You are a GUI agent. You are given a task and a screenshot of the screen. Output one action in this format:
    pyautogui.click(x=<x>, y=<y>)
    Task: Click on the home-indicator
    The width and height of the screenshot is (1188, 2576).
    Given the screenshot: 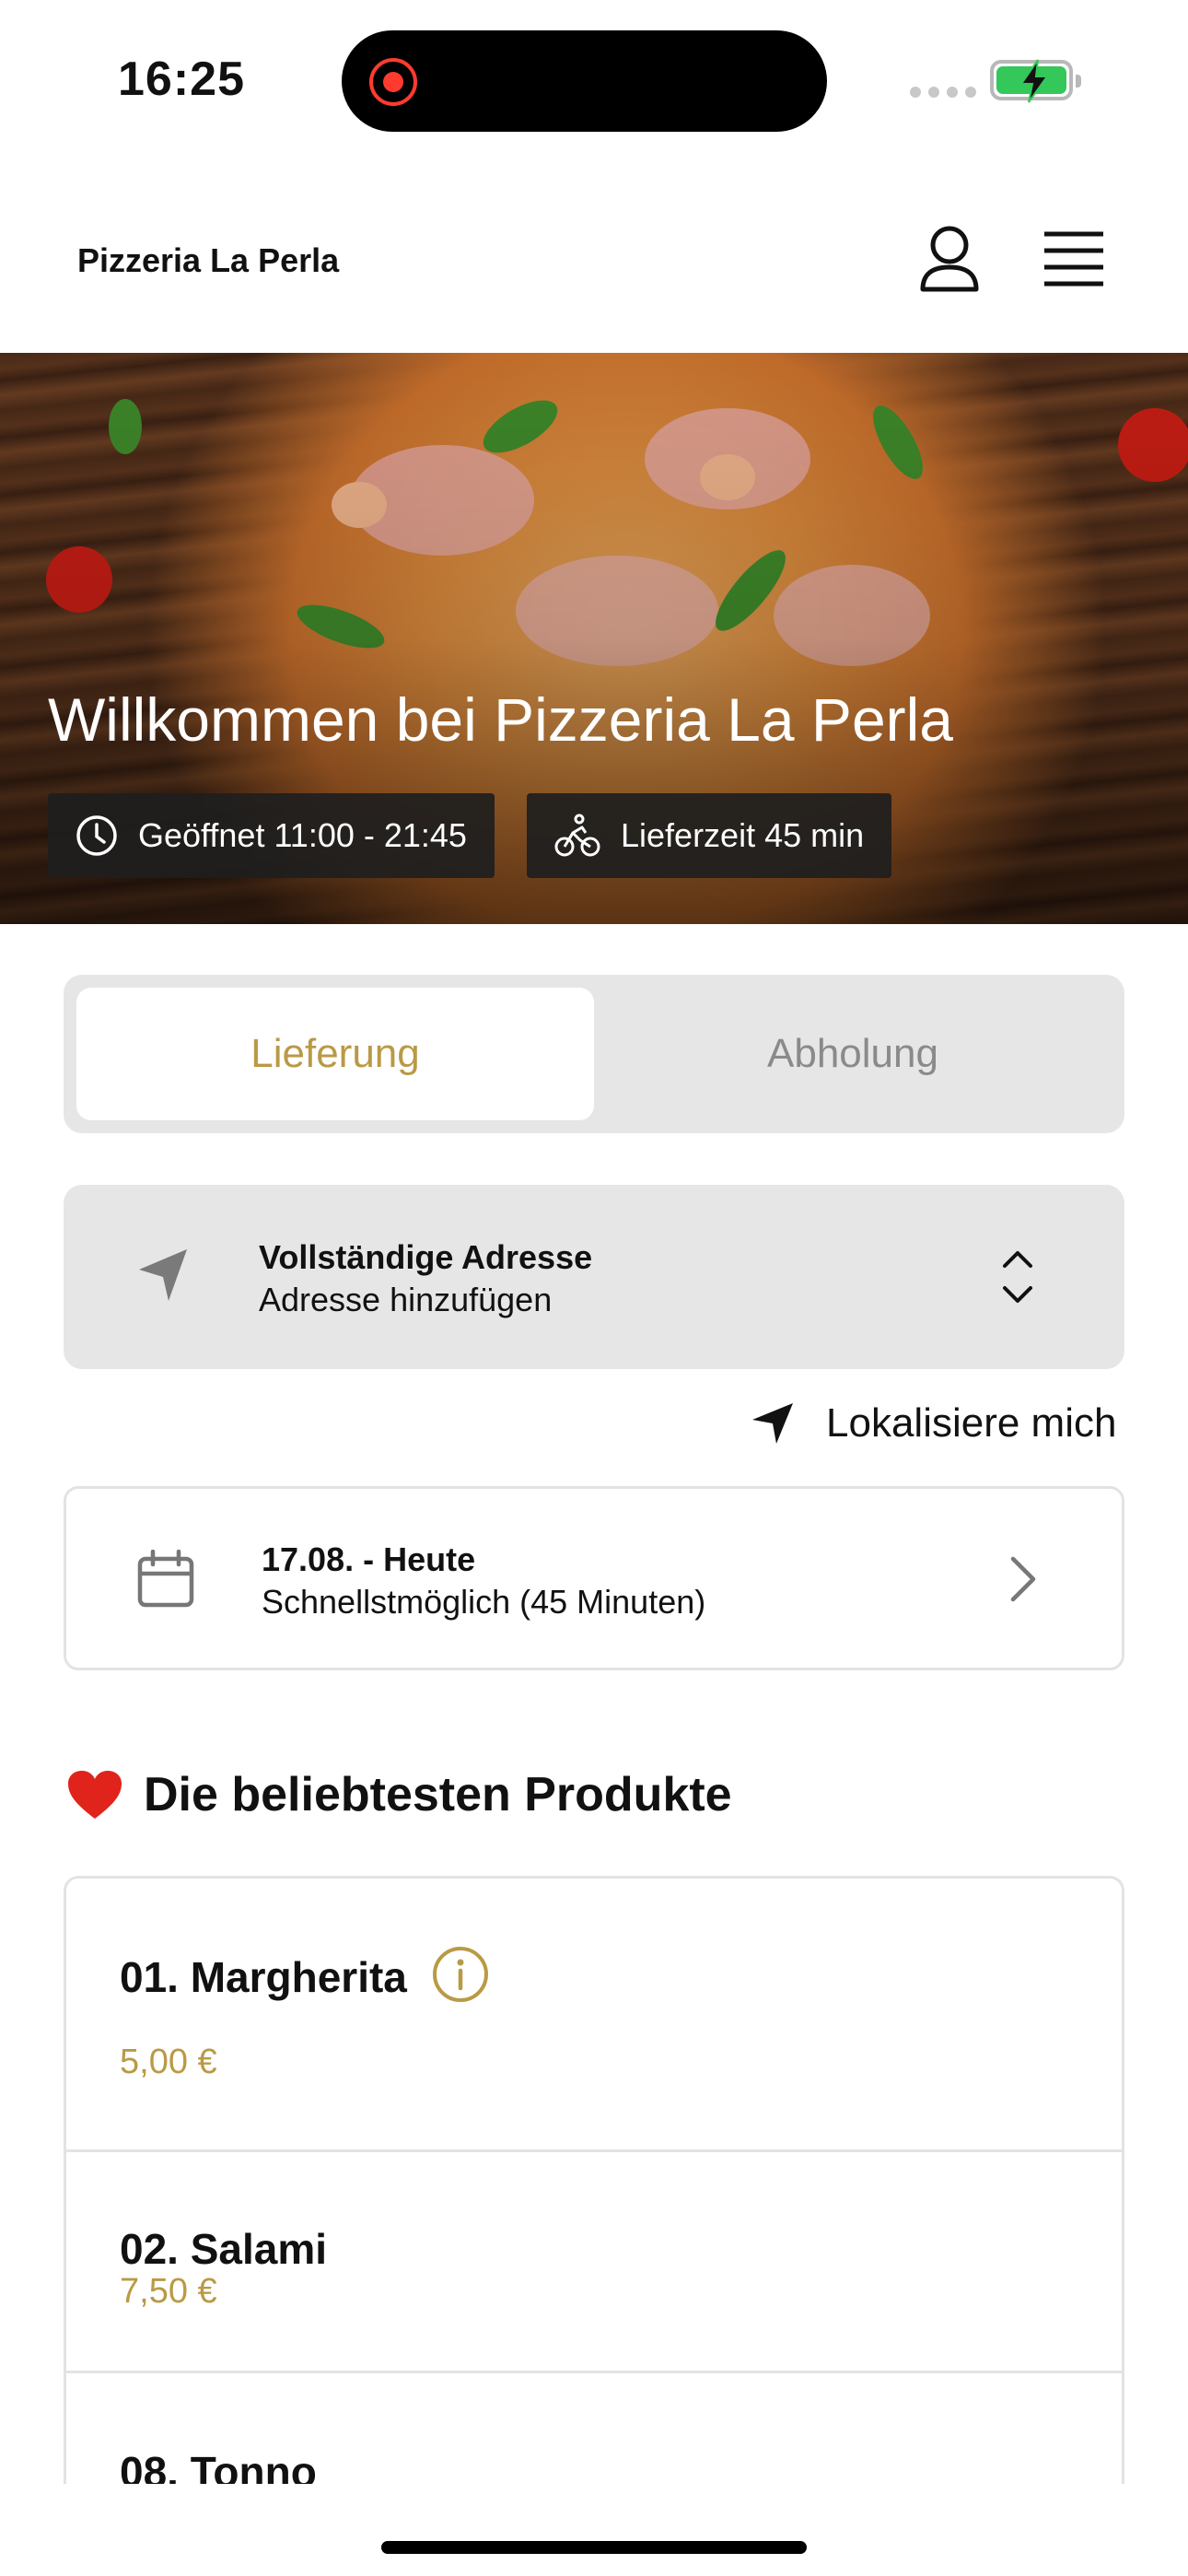 What is the action you would take?
    pyautogui.click(x=594, y=2547)
    